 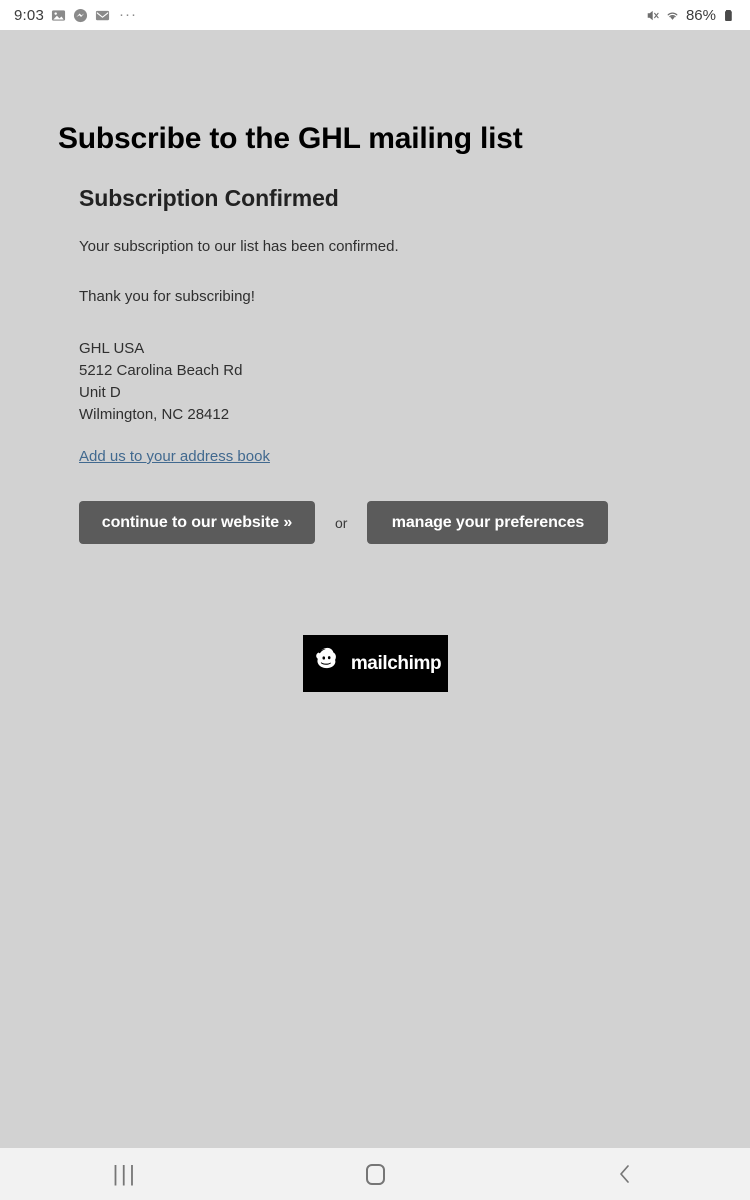 I want to click on thank-you-text: Thank you for subscribing!, so click(x=167, y=296).